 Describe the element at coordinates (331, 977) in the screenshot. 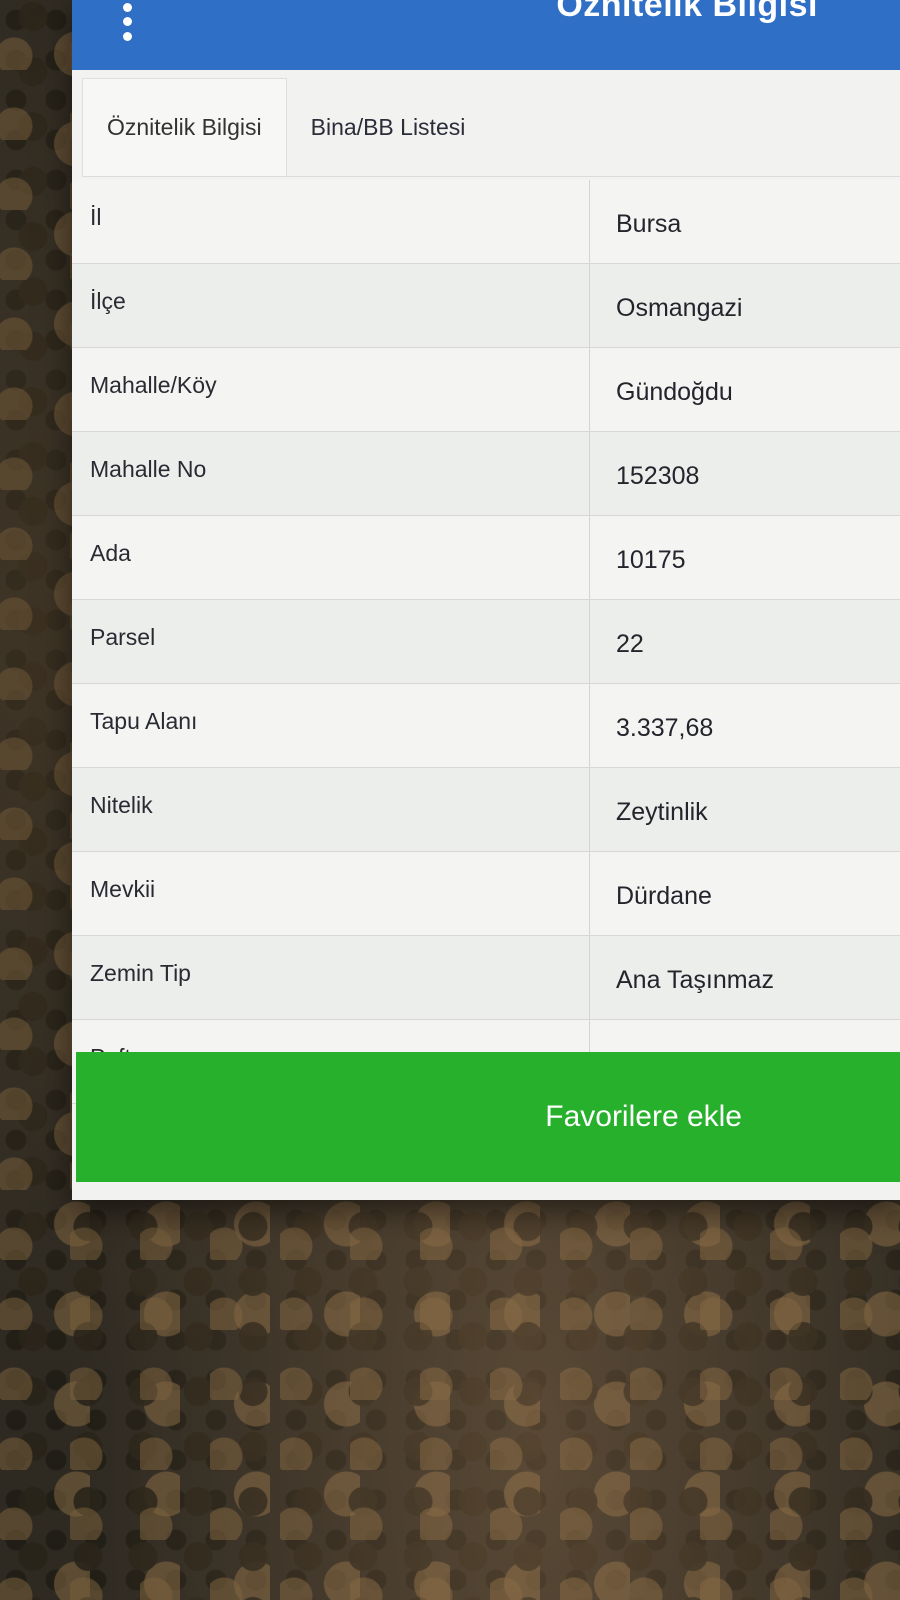

I see `attribute-label: Zemin Tip` at that location.